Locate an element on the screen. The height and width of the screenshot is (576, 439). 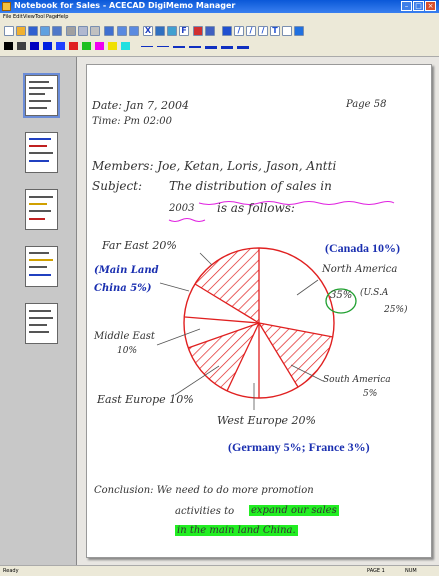
menu-file: File is located at coordinates (7, 17).